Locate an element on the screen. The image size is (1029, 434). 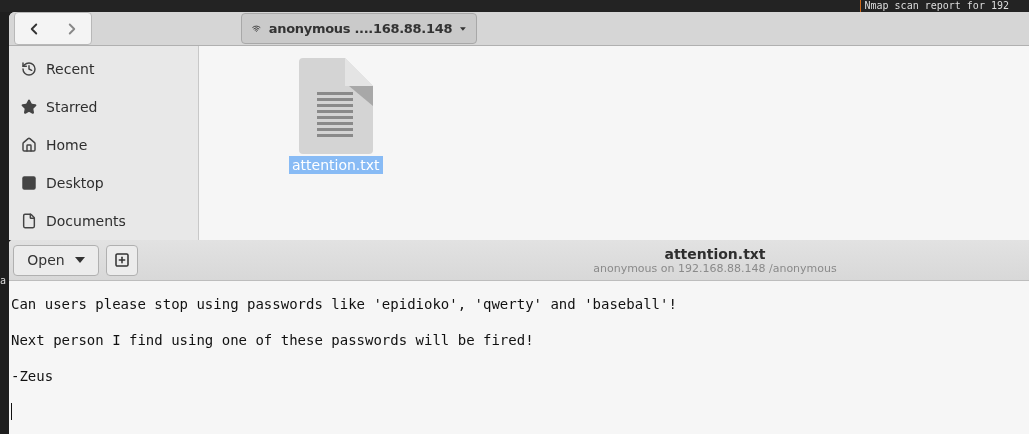
location-button: anonymous ....168.88.148 is located at coordinates (359, 28).